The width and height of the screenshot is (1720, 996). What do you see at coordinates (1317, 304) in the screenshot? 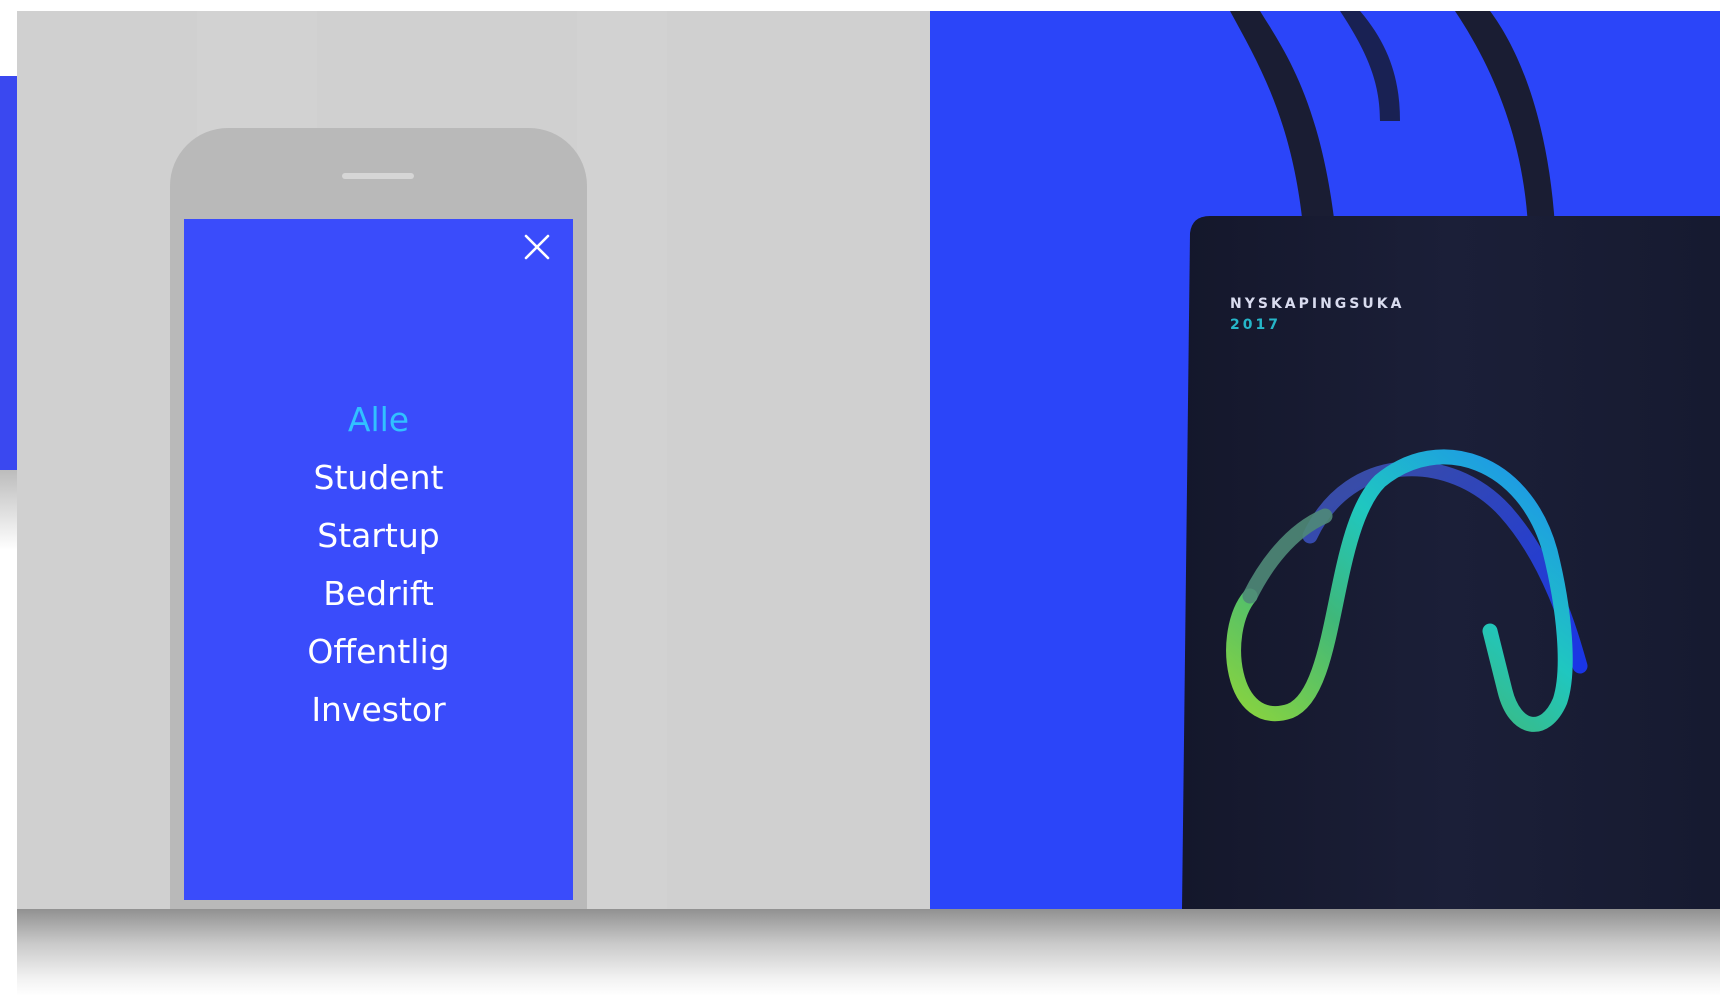
I see `bag-brand-text: NYSKAPINGSUKA` at bounding box center [1317, 304].